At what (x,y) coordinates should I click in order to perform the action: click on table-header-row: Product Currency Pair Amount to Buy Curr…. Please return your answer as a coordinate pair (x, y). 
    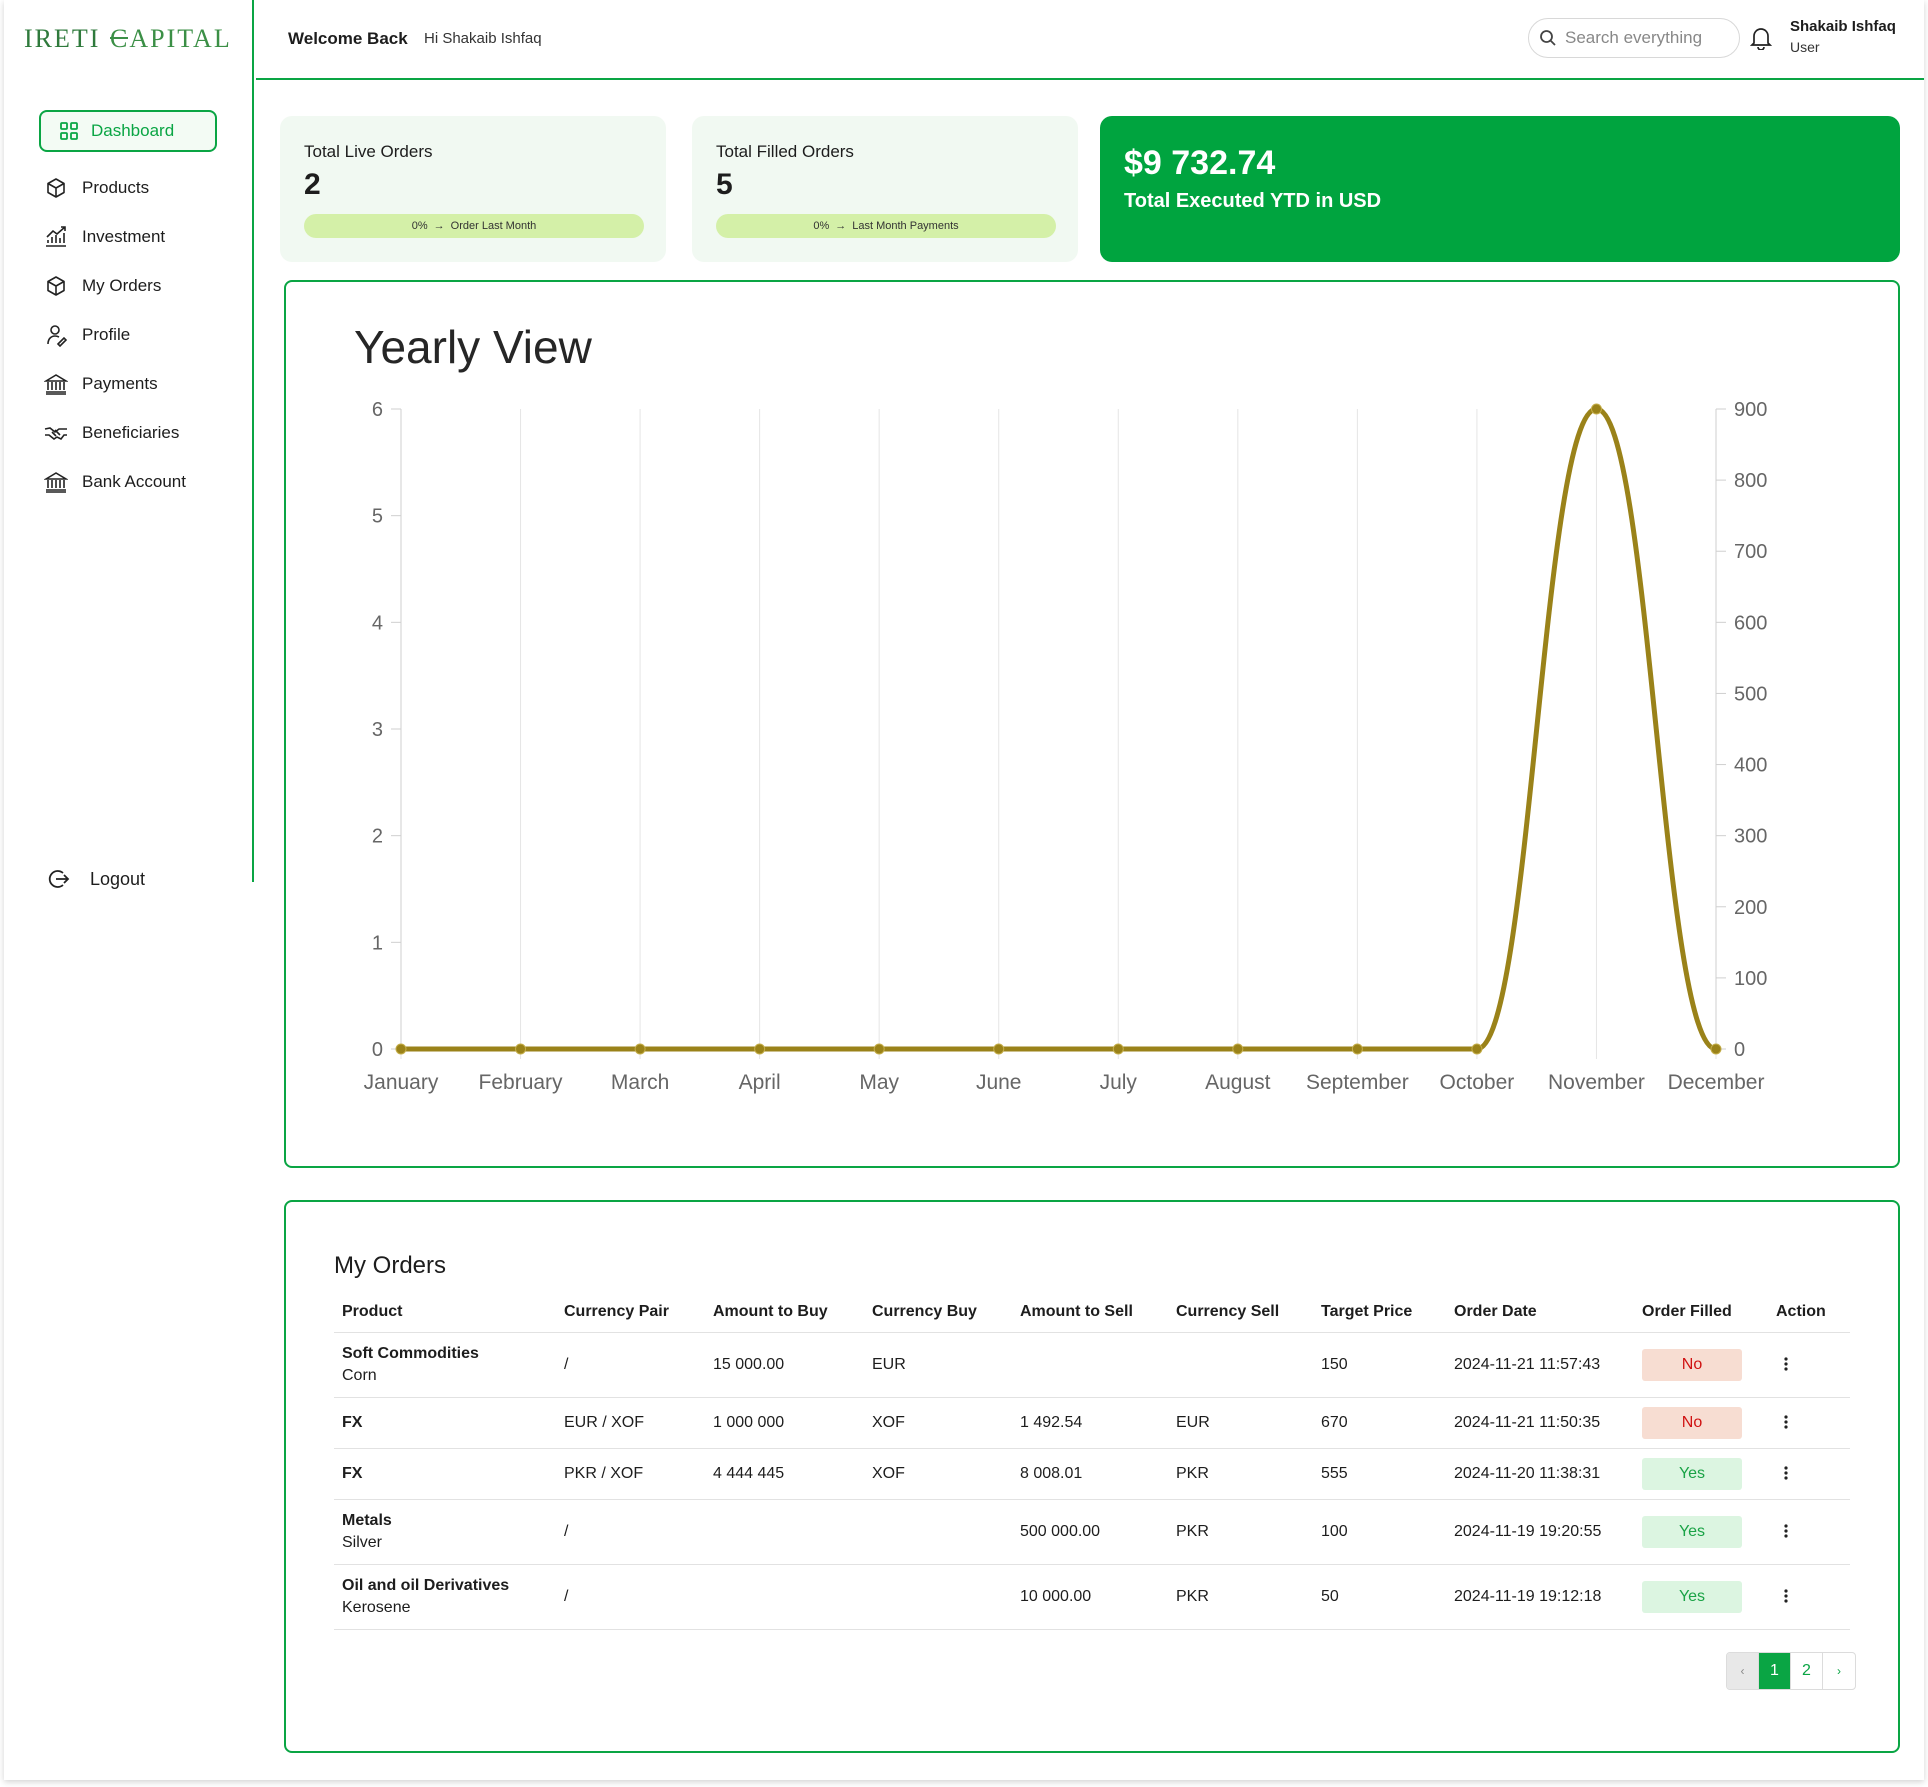
    Looking at the image, I should click on (1092, 1312).